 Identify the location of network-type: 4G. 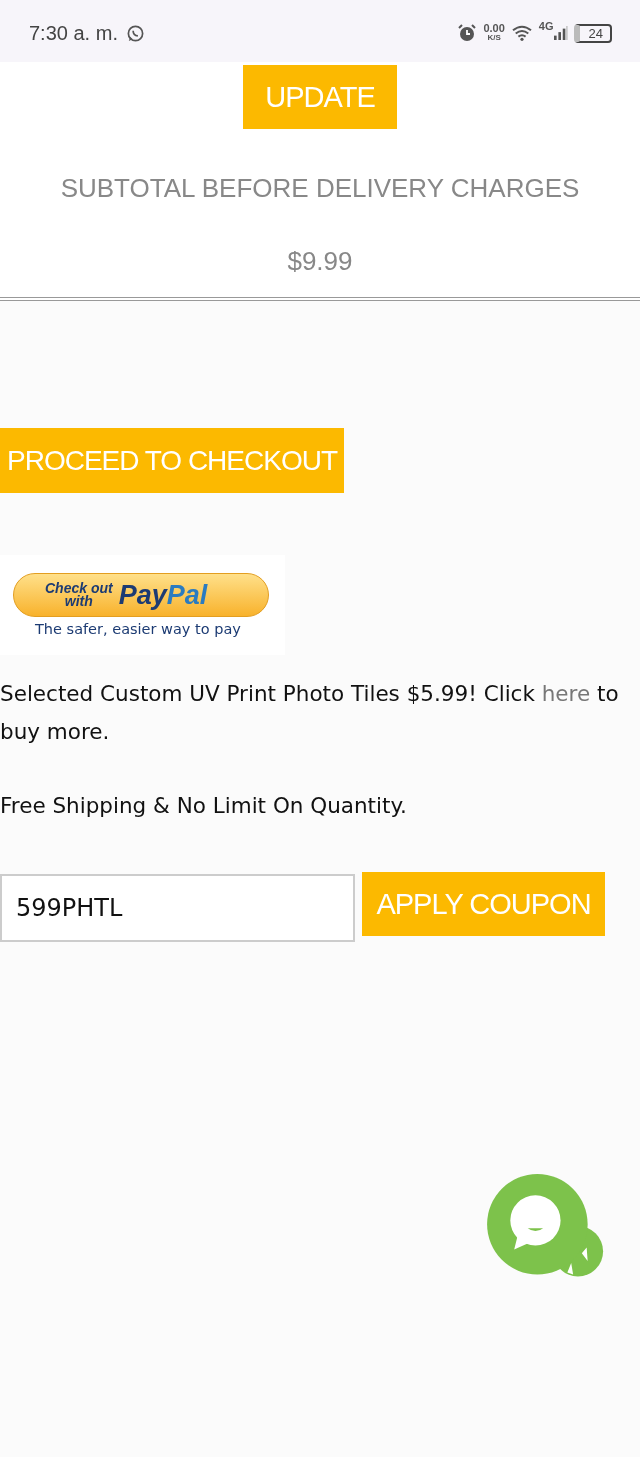
(546, 26).